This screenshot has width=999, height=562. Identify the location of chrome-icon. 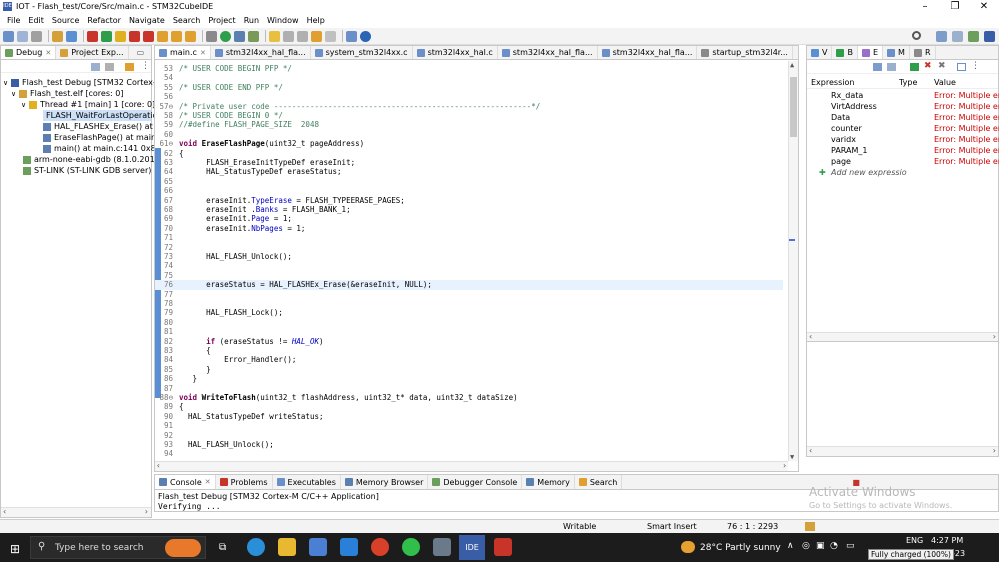
(380, 547).